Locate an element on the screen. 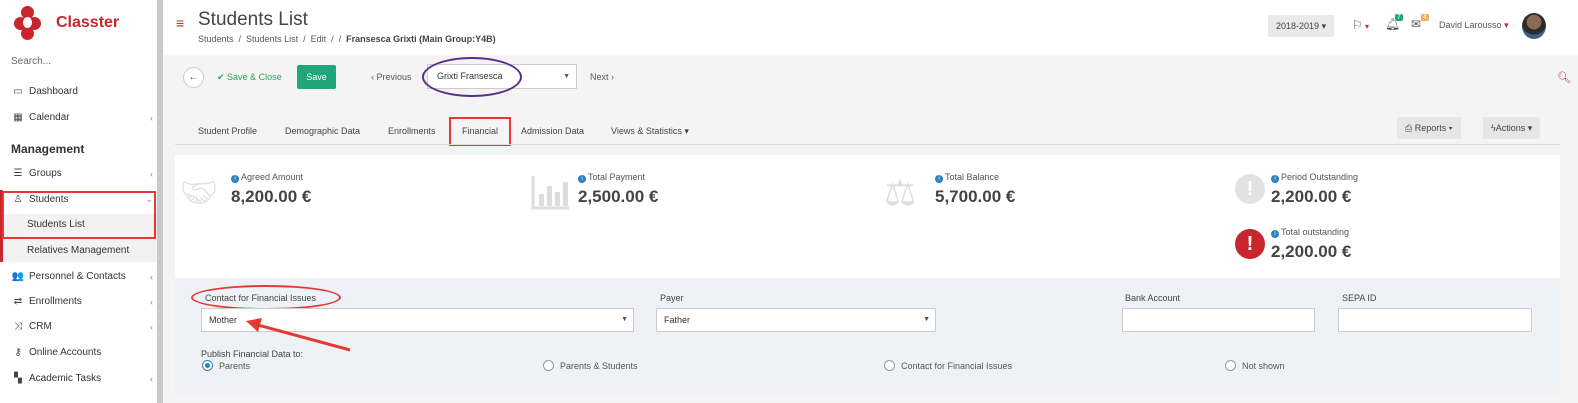 The image size is (1578, 403). breadcrumb-students: Students is located at coordinates (216, 39).